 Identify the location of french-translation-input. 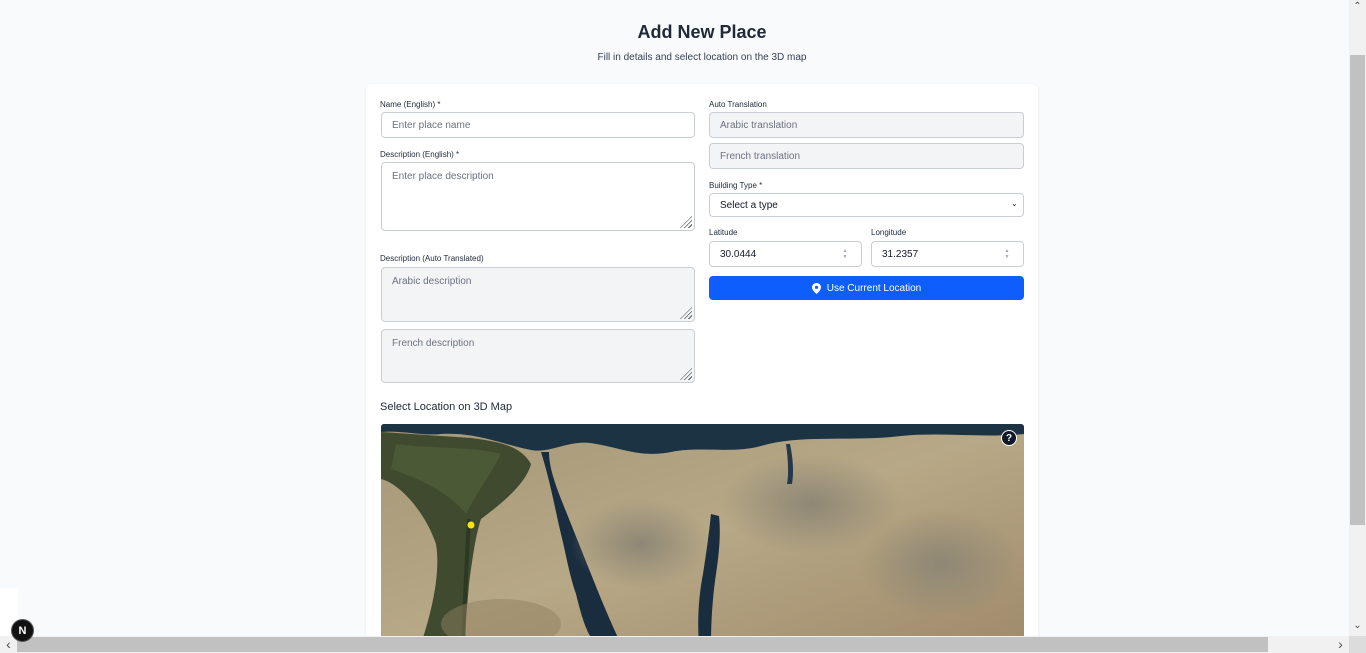
(866, 156).